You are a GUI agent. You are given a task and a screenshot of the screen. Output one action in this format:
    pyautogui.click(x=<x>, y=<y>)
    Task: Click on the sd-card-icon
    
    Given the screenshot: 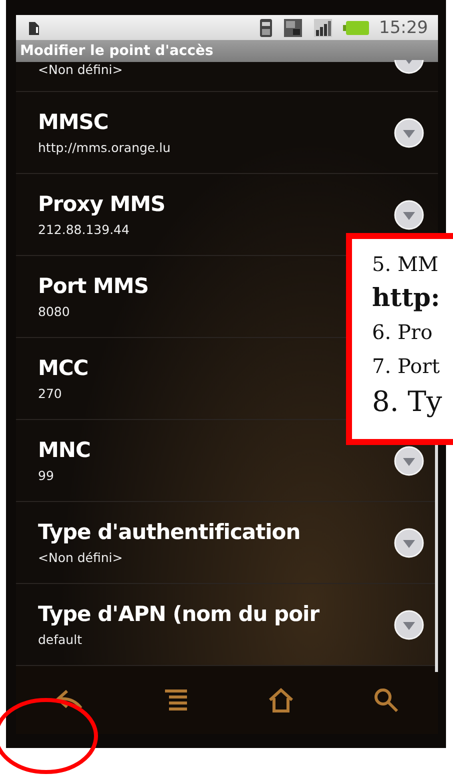 What is the action you would take?
    pyautogui.click(x=34, y=28)
    